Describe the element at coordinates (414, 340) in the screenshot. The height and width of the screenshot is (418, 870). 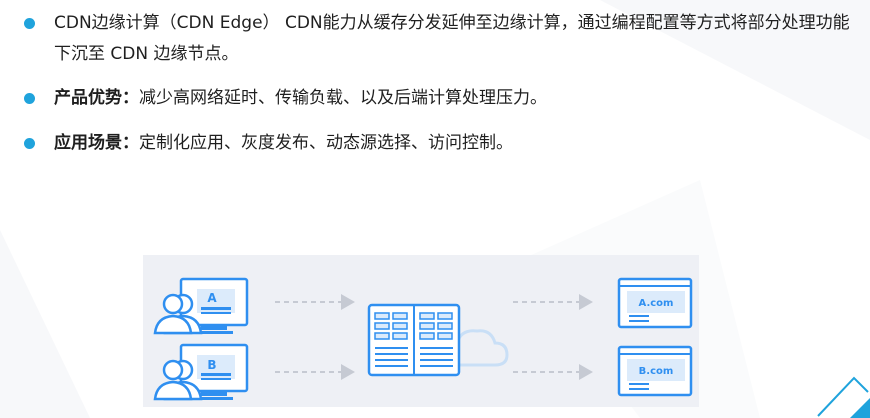
I see `server-icon` at that location.